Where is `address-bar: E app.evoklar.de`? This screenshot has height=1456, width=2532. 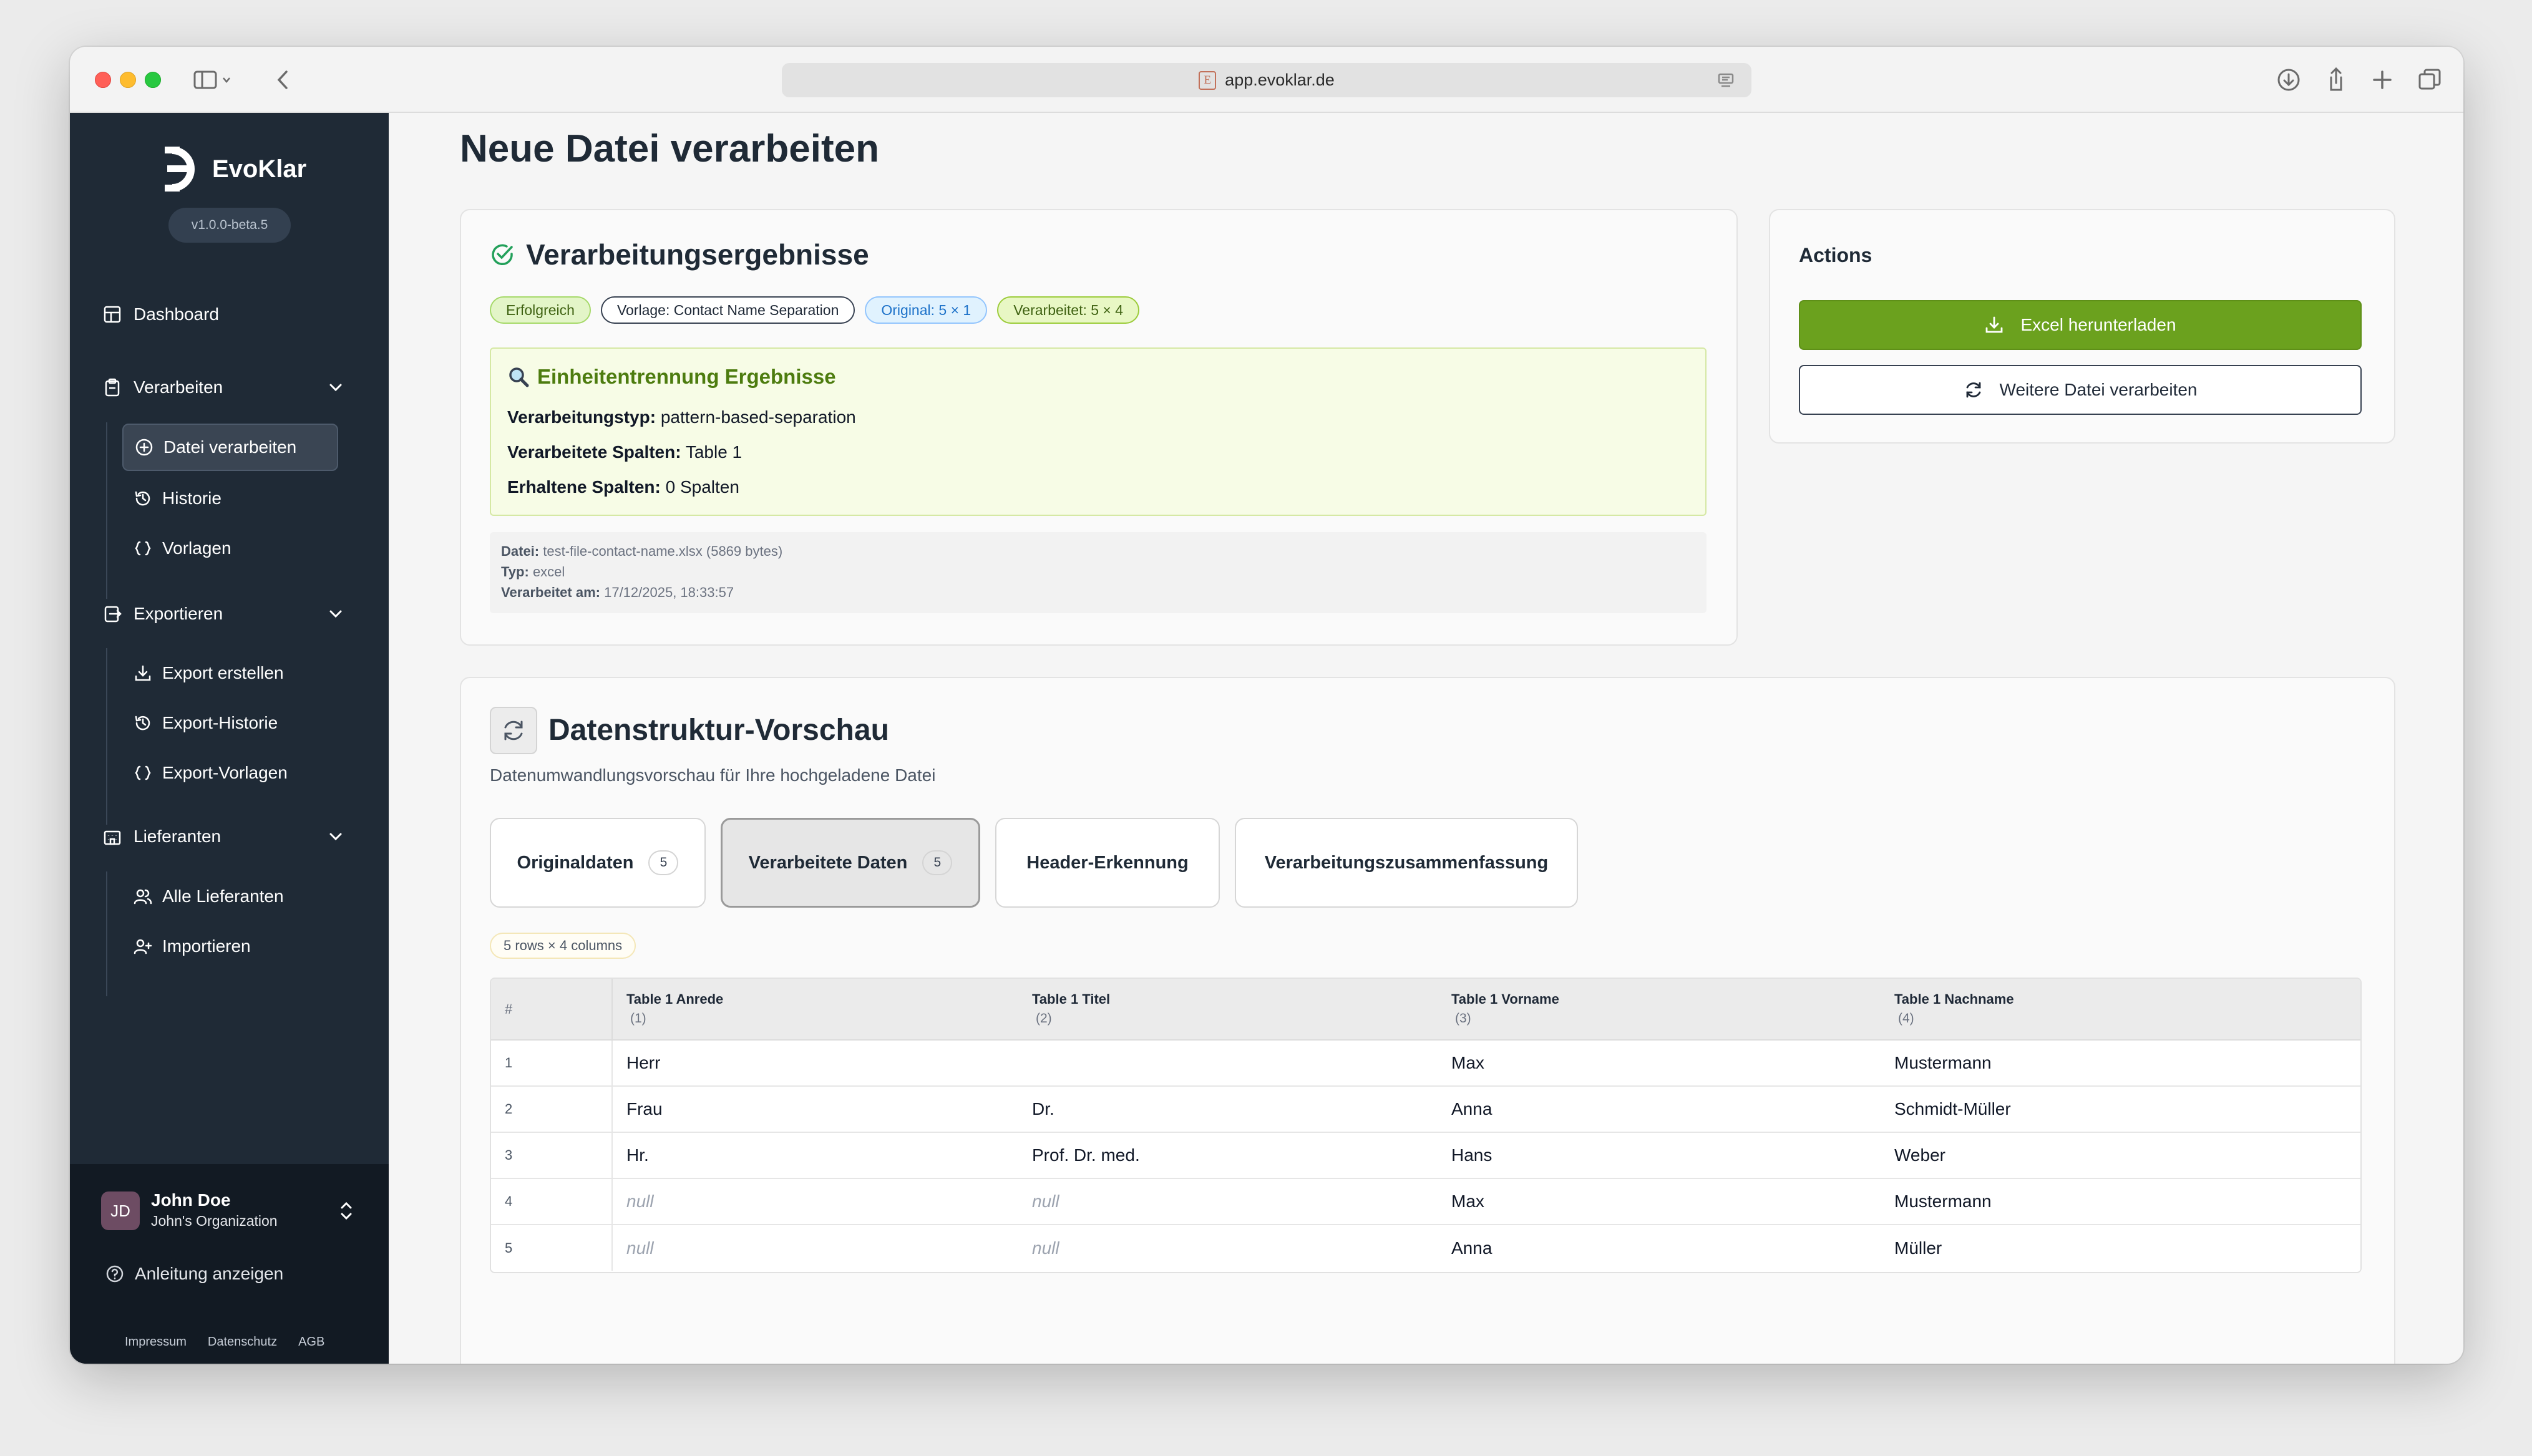
address-bar: E app.evoklar.de is located at coordinates (1266, 80).